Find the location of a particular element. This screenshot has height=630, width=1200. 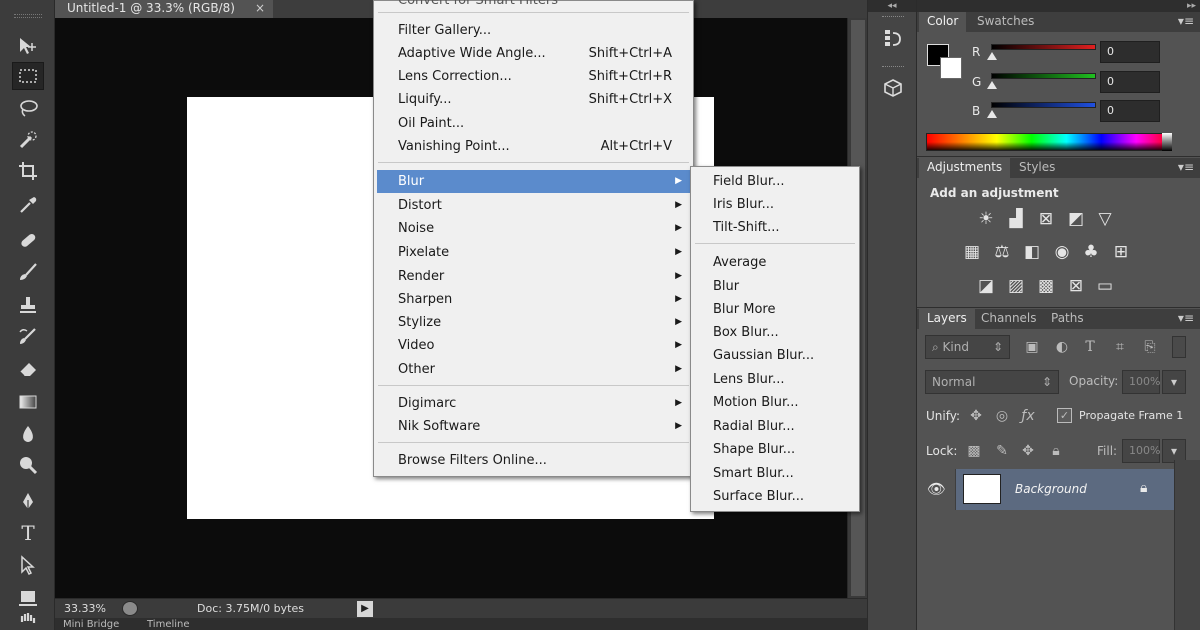

blur-tool-icon is located at coordinates (28, 434).